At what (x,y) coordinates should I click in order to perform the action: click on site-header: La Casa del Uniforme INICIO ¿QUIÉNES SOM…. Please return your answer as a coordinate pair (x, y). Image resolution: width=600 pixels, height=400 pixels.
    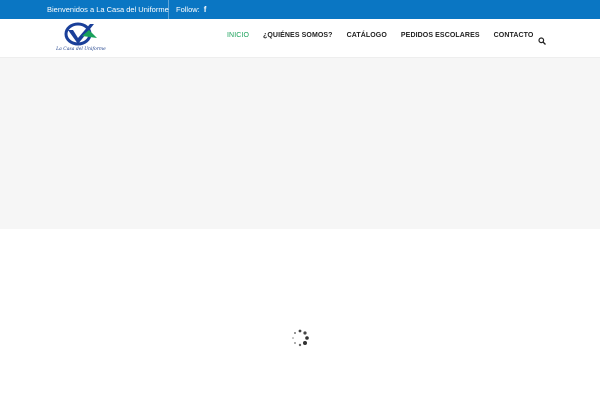
    Looking at the image, I should click on (300, 38).